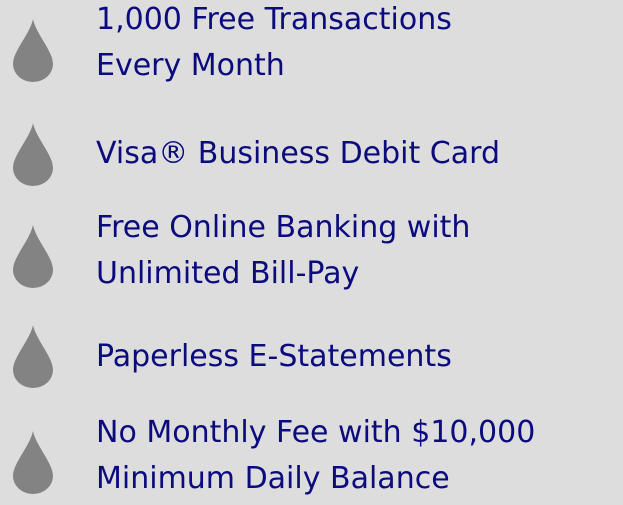 Image resolution: width=623 pixels, height=505 pixels. Describe the element at coordinates (298, 153) in the screenshot. I see `feature-label-line: Visa® Business Debit Card` at that location.